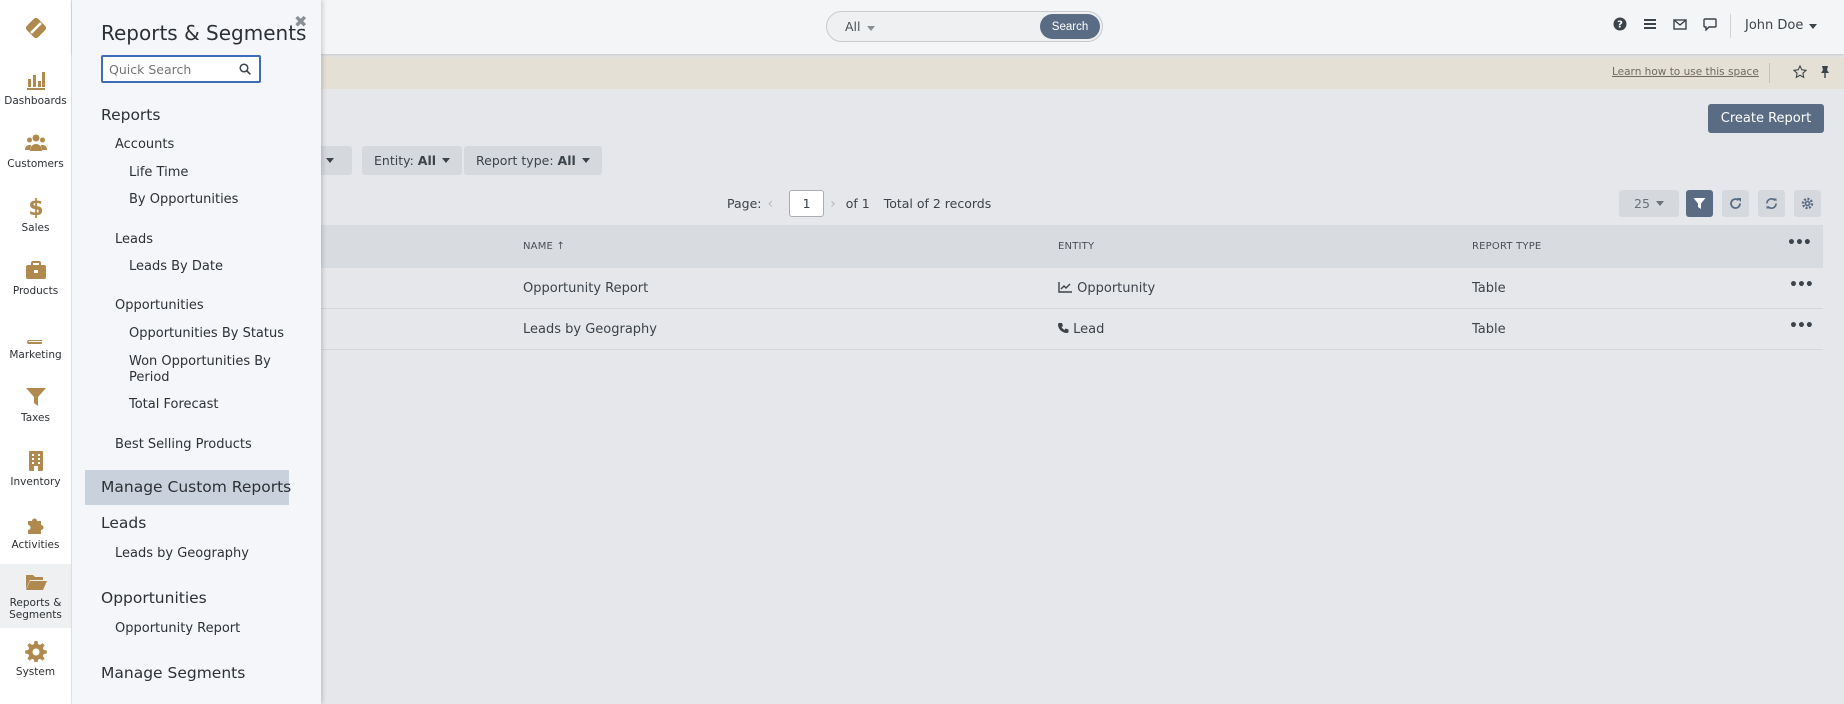 The height and width of the screenshot is (704, 1844). What do you see at coordinates (1063, 327) in the screenshot?
I see `phone-icon` at bounding box center [1063, 327].